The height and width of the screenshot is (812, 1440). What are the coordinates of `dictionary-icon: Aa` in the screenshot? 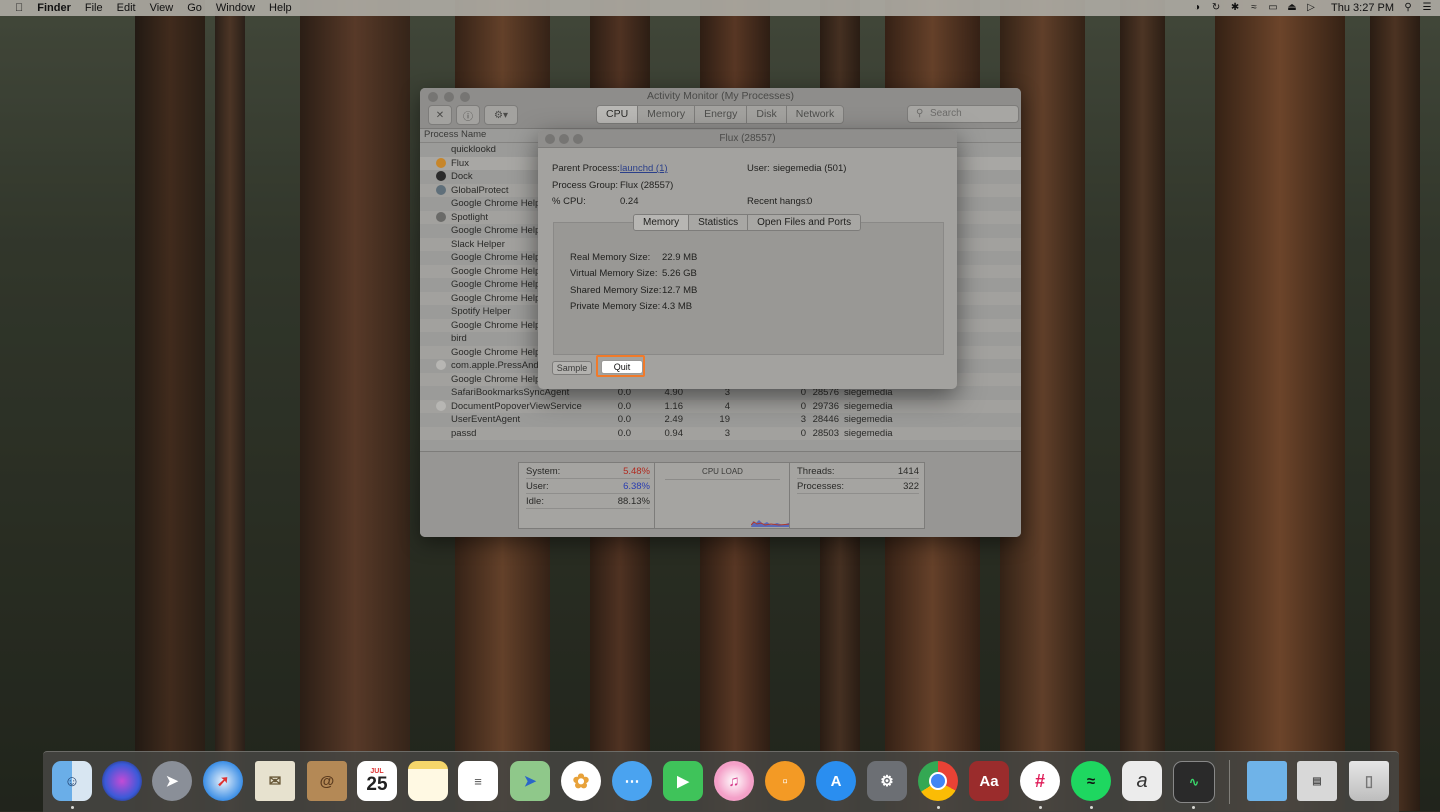 It's located at (989, 781).